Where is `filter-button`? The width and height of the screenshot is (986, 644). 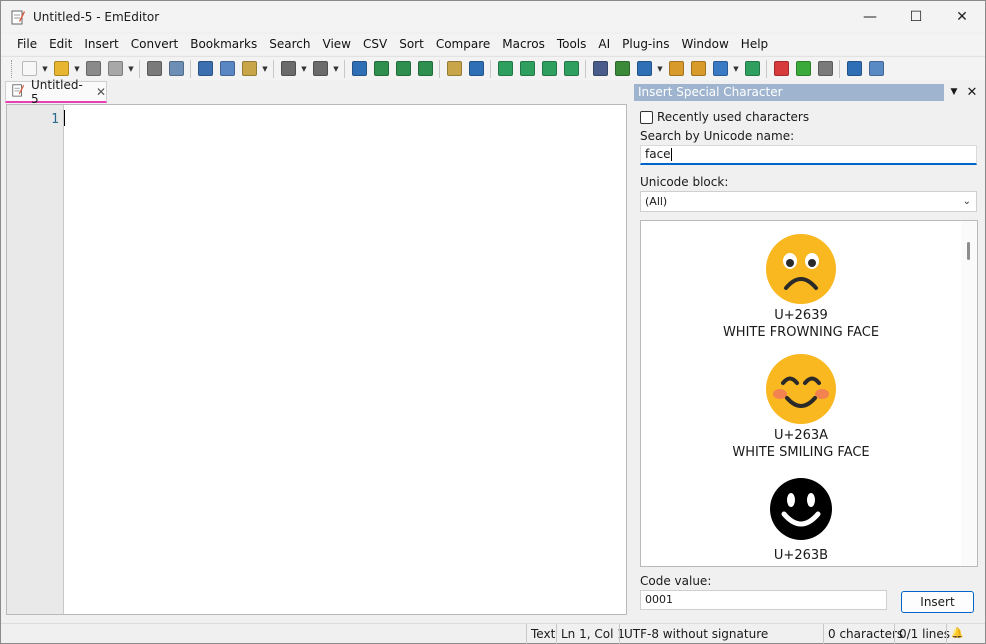 filter-button is located at coordinates (476, 69).